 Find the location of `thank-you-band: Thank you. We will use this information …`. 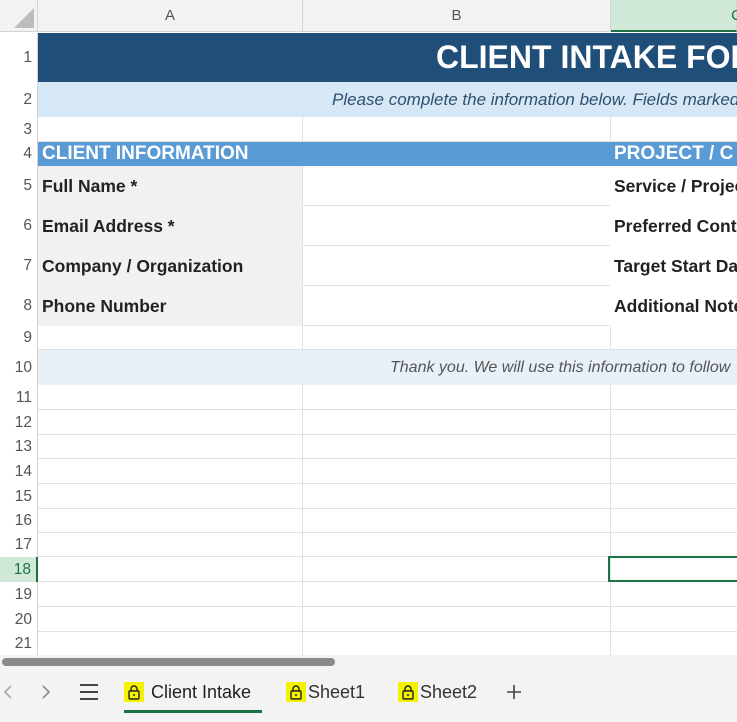

thank-you-band: Thank you. We will use this information … is located at coordinates (387, 367).